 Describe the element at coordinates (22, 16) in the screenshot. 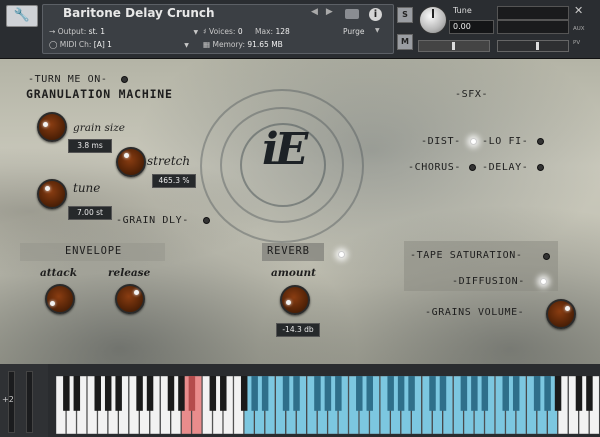

I see `wrench-icon: 🔧` at that location.